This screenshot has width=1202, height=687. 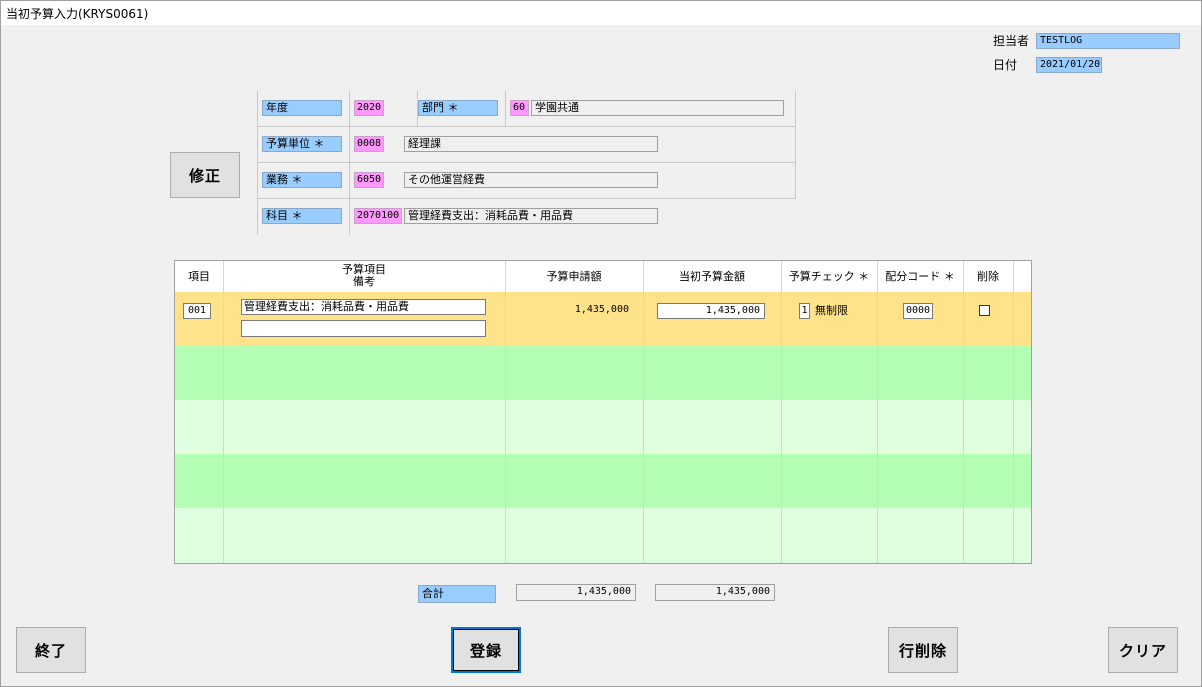 I want to click on request-amount: 1,435,000, so click(x=601, y=309).